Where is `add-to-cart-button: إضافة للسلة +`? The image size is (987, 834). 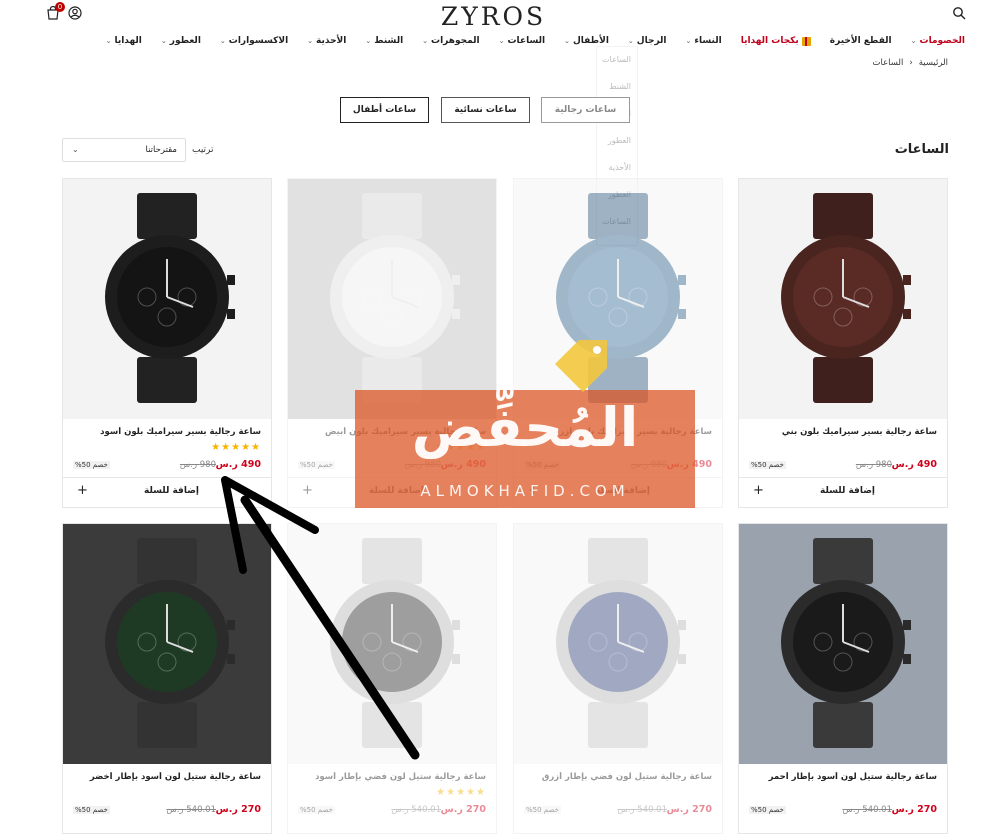 add-to-cart-button: إضافة للسلة + is located at coordinates (843, 491).